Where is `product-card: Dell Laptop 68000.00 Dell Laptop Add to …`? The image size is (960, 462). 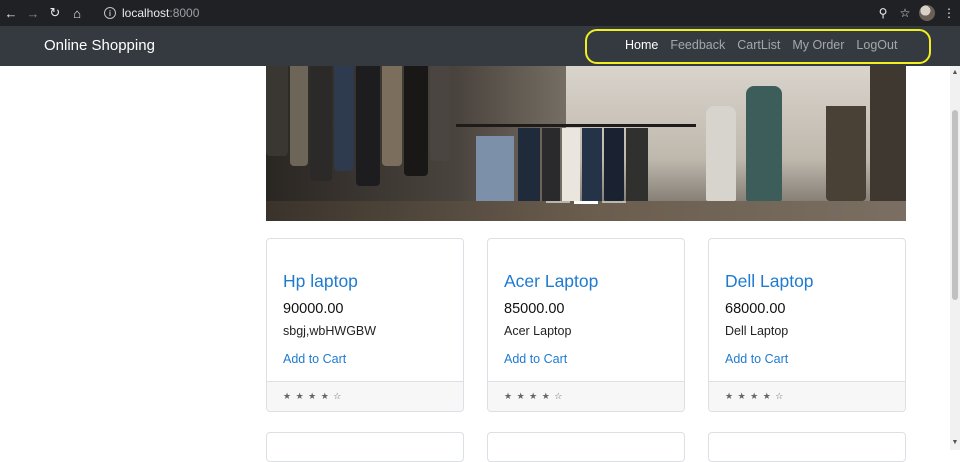
product-card: Dell Laptop 68000.00 Dell Laptop Add to … is located at coordinates (807, 325).